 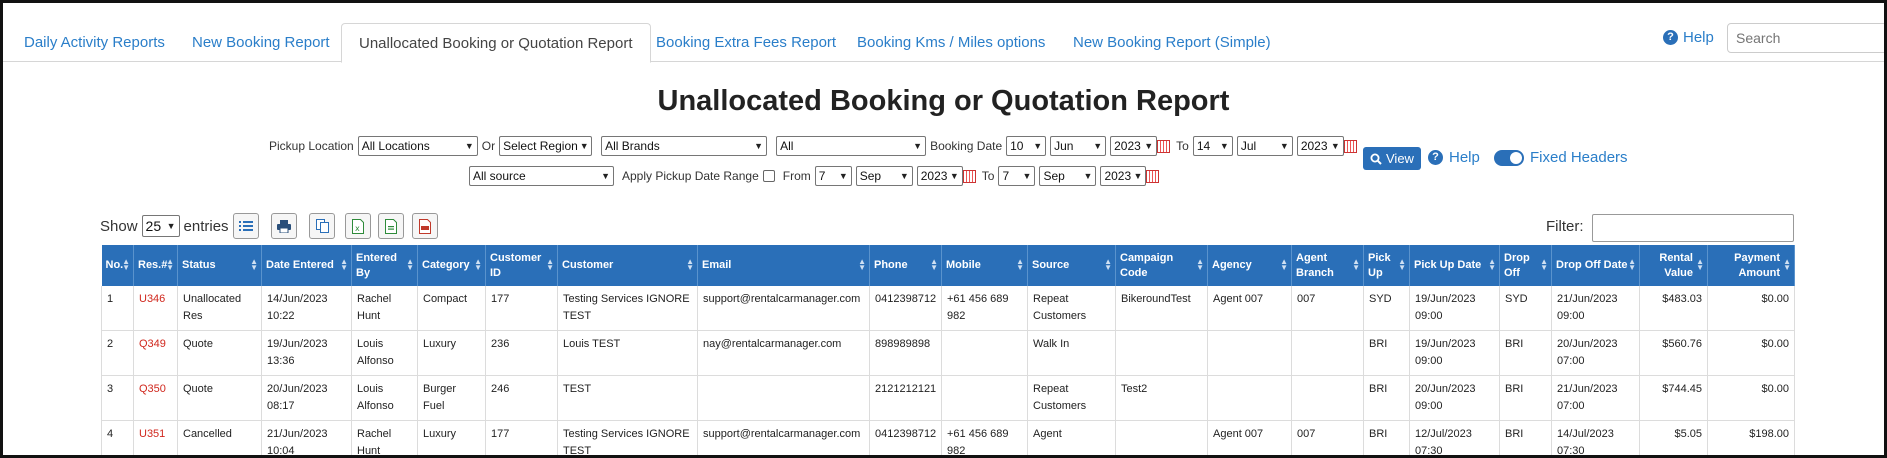 I want to click on booking-from-day-select: 10 ▼, so click(x=1026, y=146).